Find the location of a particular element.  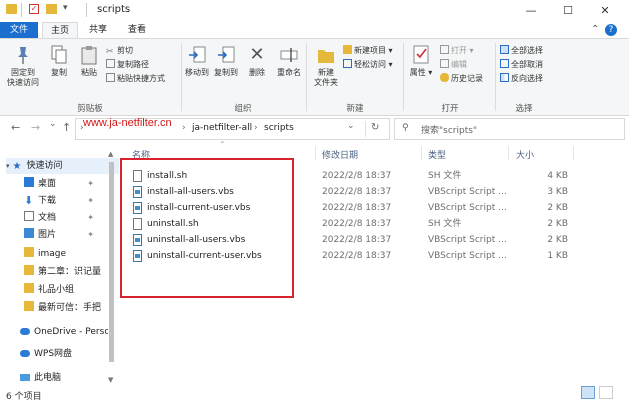

pin-quick-access-button: 固定到 快速访问 is located at coordinates (23, 66).